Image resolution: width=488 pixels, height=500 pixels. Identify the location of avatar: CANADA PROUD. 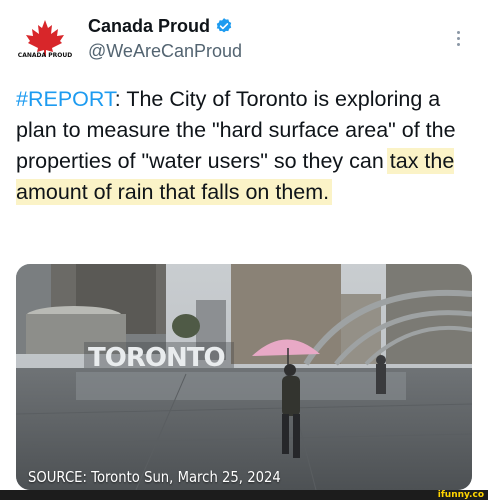
(45, 41).